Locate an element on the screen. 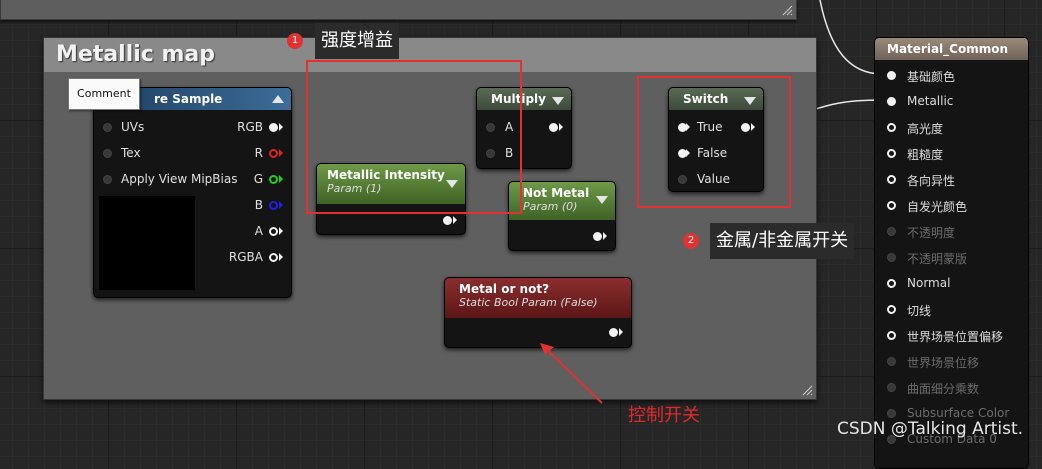 Image resolution: width=1042 pixels, height=469 pixels. material-input-label: 各向异性 is located at coordinates (931, 181).